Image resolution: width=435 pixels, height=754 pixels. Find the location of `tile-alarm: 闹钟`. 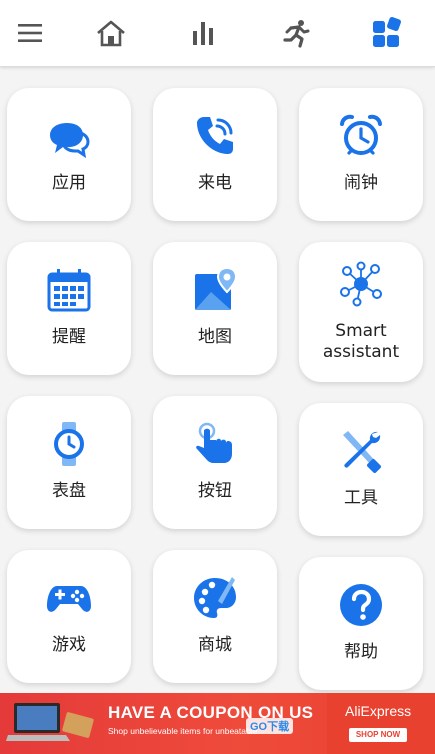

tile-alarm: 闹钟 is located at coordinates (361, 154).